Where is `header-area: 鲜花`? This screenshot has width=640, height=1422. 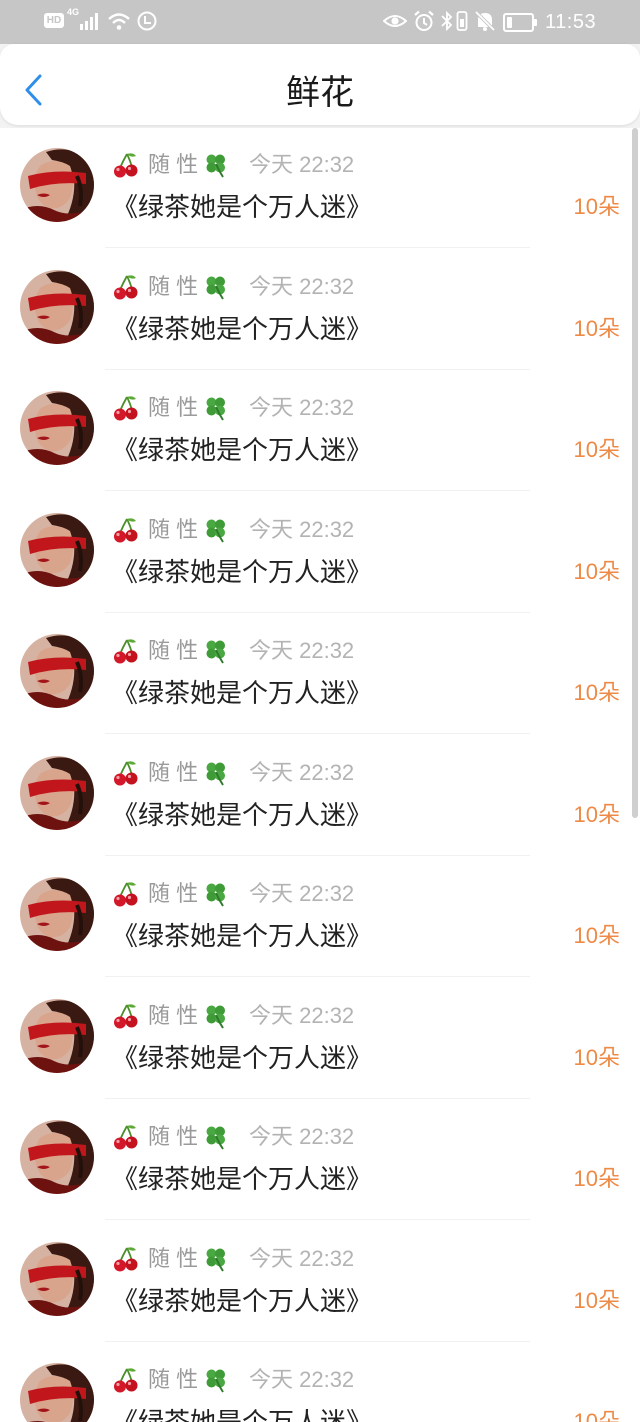 header-area: 鲜花 is located at coordinates (320, 86).